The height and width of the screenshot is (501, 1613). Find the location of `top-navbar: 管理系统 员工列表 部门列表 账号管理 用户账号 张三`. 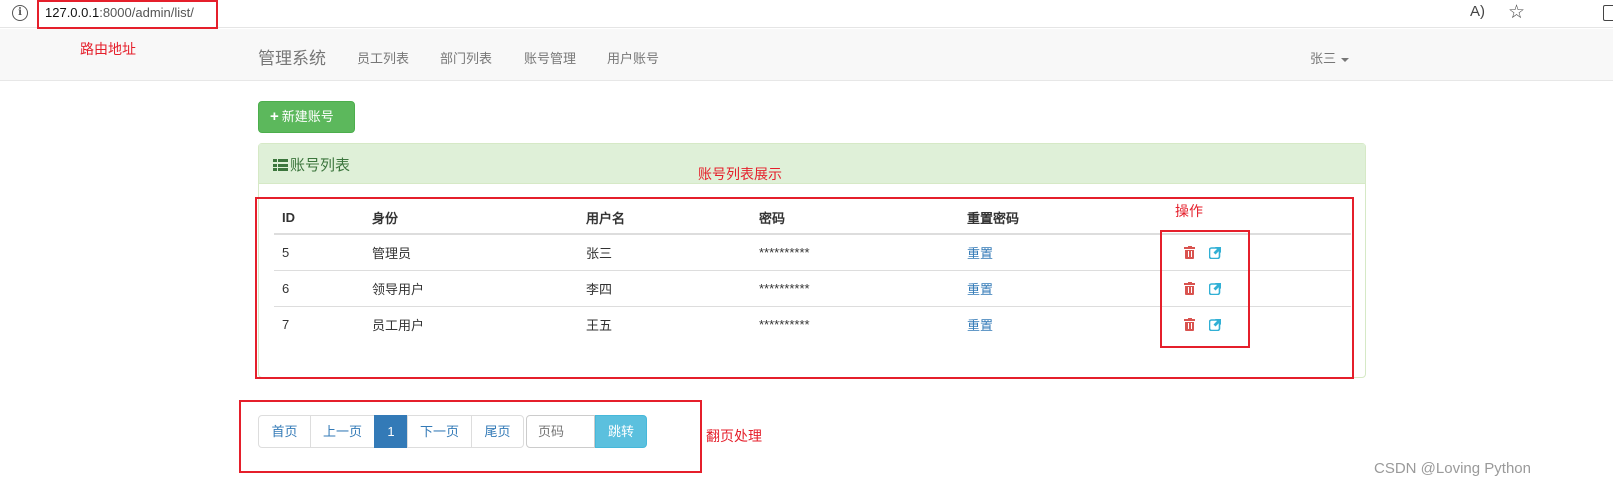

top-navbar: 管理系统 员工列表 部门列表 账号管理 用户账号 张三 is located at coordinates (806, 55).